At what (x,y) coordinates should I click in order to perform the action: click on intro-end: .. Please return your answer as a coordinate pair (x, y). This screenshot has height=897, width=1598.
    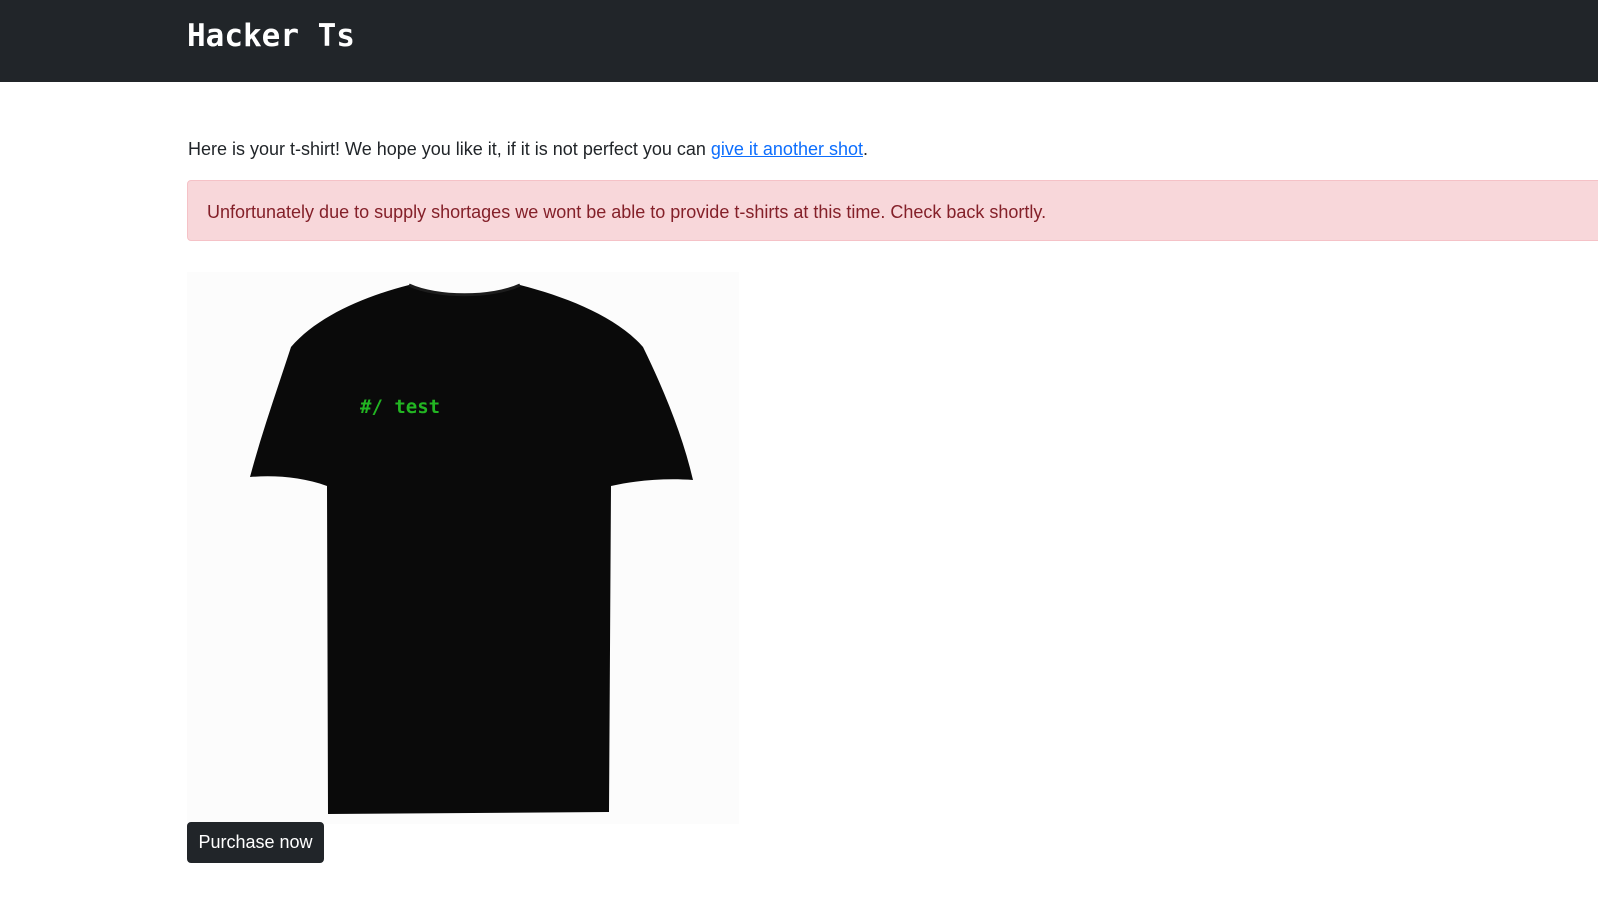
    Looking at the image, I should click on (866, 149).